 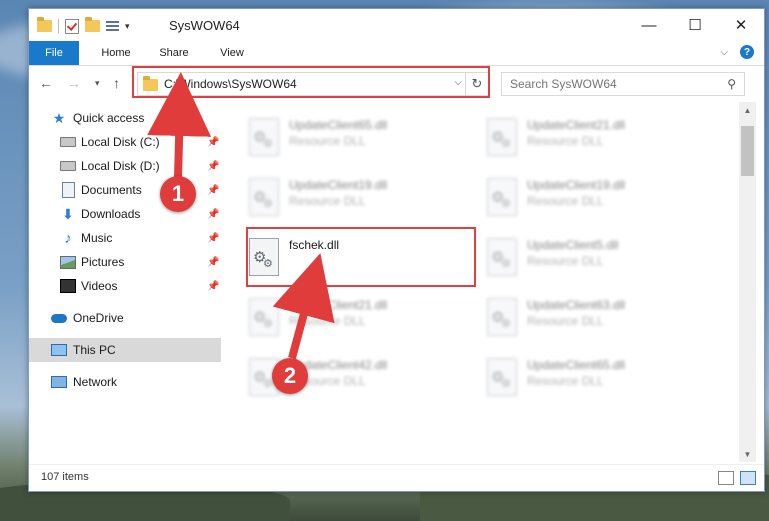 What do you see at coordinates (748, 478) in the screenshot?
I see `large-icons-view-icon` at bounding box center [748, 478].